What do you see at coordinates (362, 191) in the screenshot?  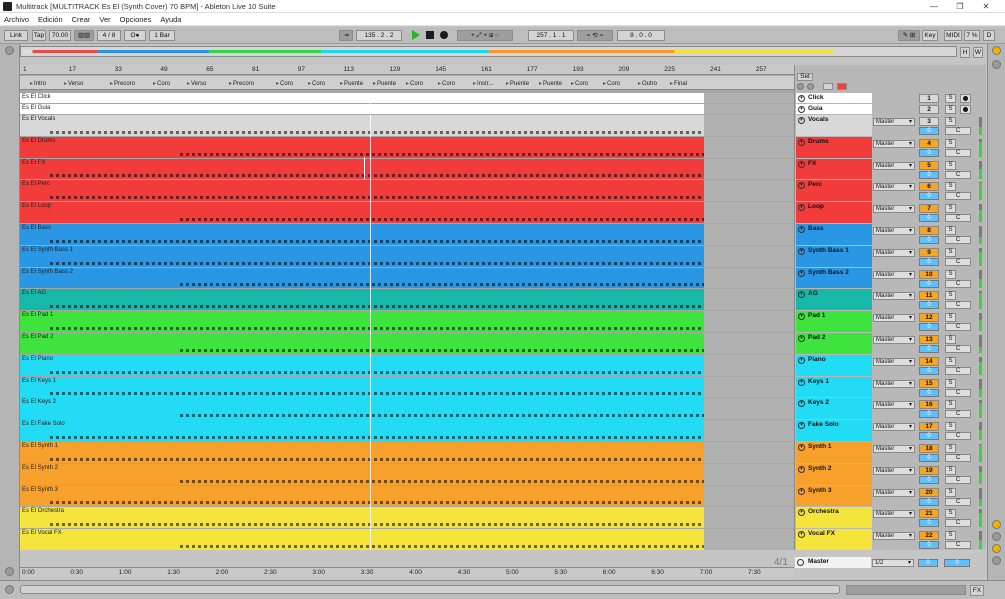 I see `track-clip-lane: Es El Perc` at bounding box center [362, 191].